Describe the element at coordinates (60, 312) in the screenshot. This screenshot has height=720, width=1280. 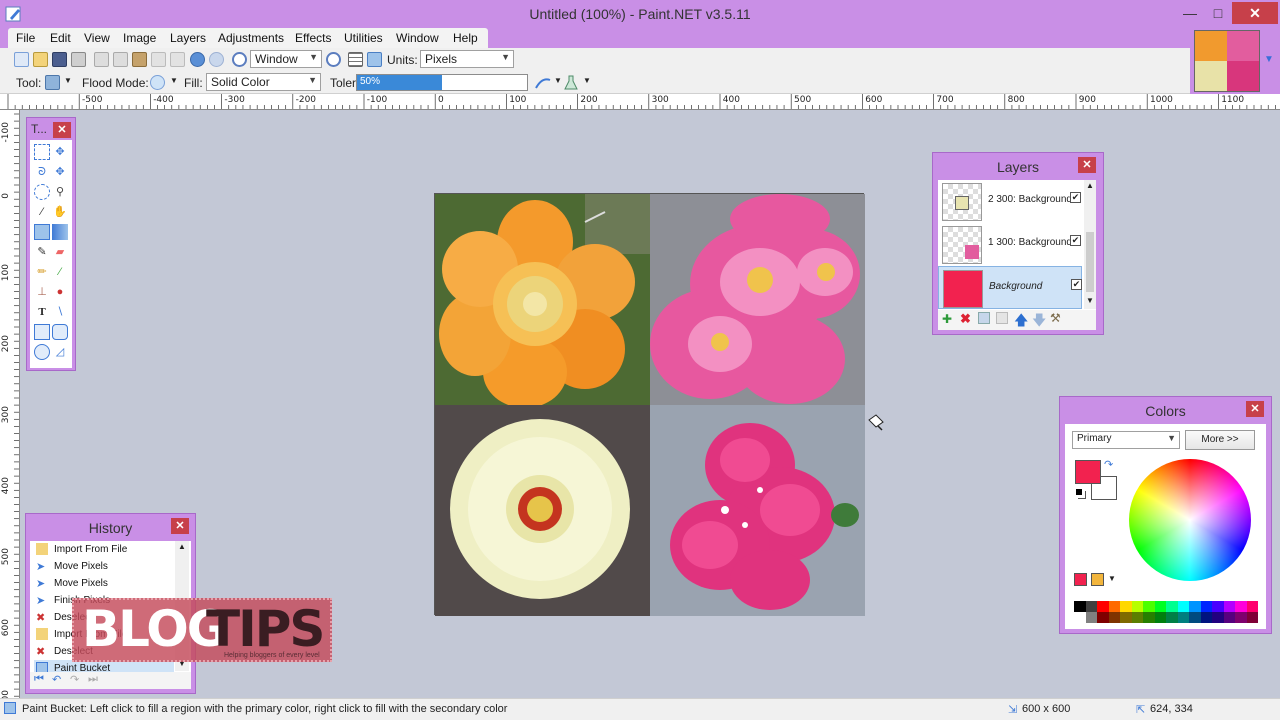
I see `line-curve-tool-icon: ∖` at that location.